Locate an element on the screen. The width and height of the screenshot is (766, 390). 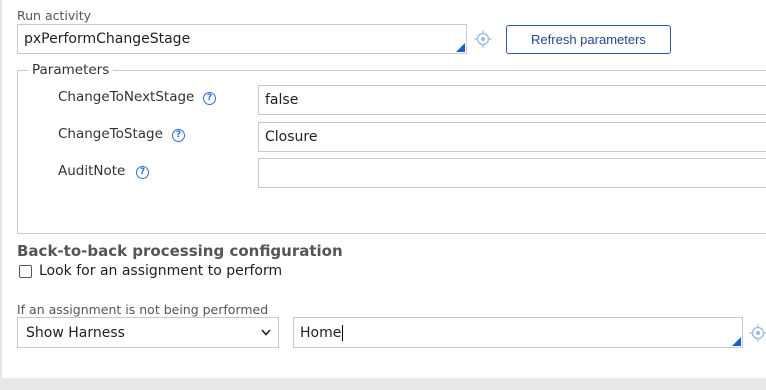
parameters-legend: Parameters is located at coordinates (71, 70).